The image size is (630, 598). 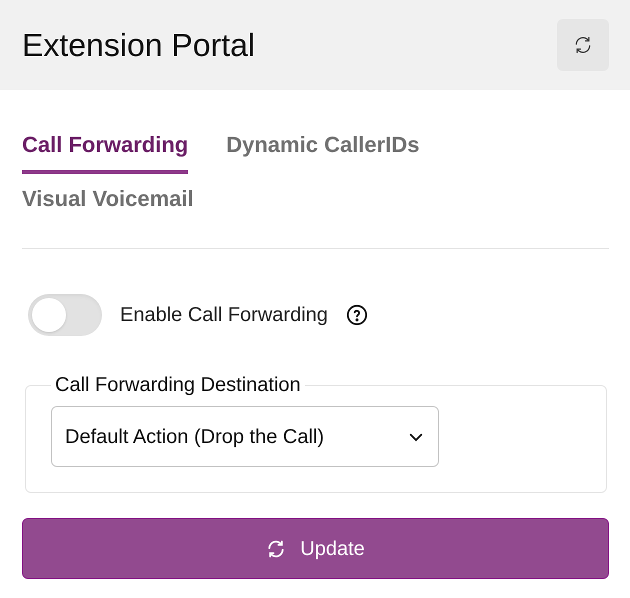 I want to click on update-button: Update, so click(x=315, y=548).